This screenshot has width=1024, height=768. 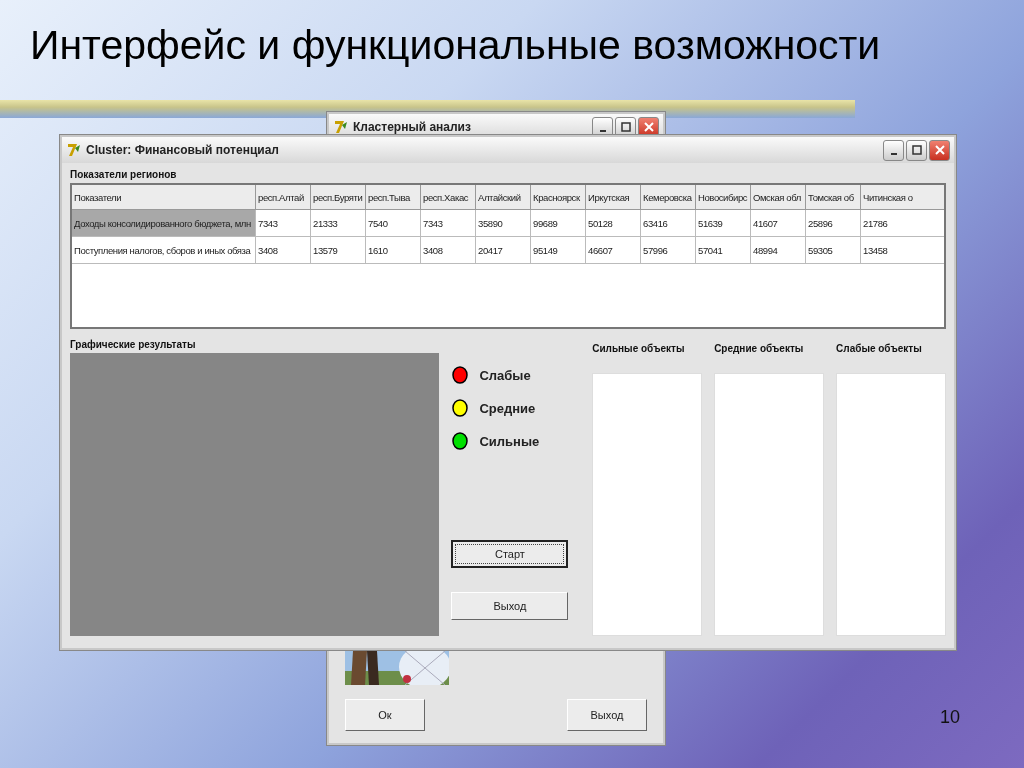 I want to click on legend-label: Слабые, so click(x=505, y=375).